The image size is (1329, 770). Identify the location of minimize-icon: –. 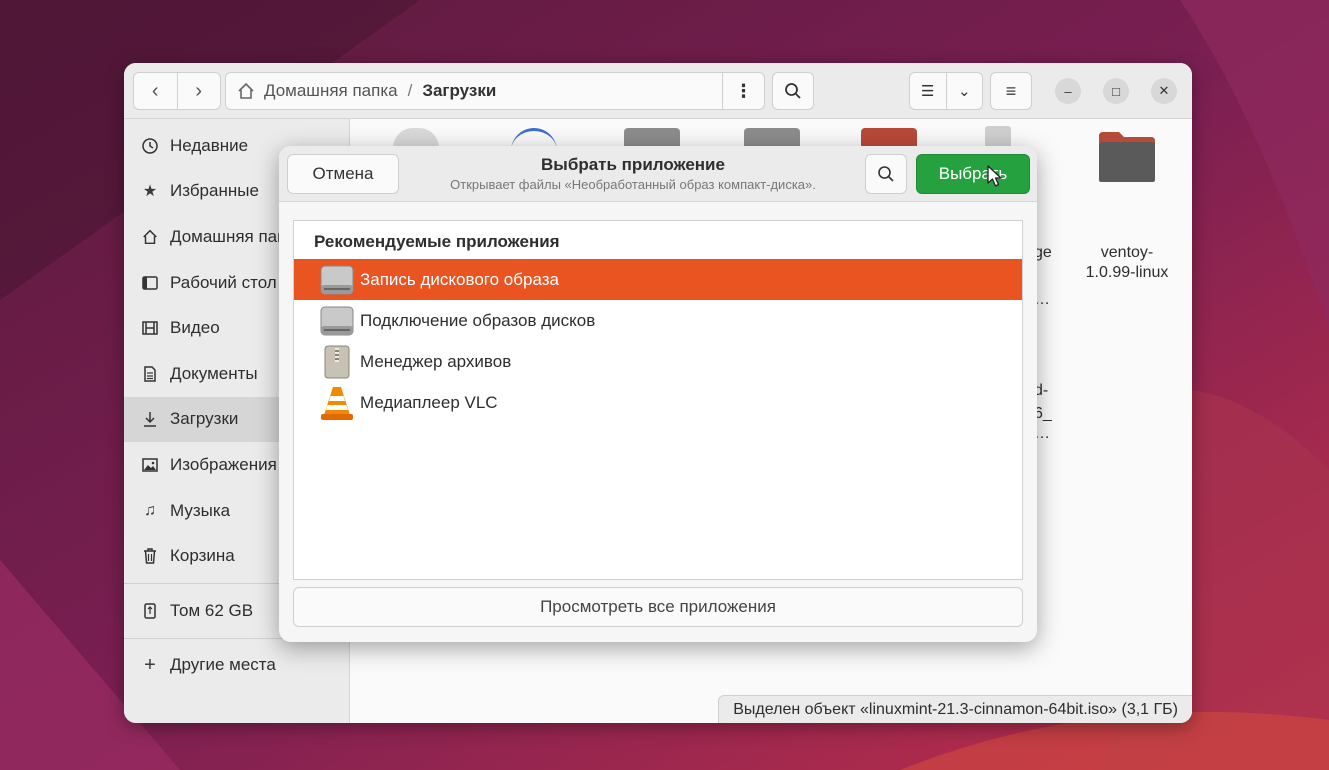
(1068, 91).